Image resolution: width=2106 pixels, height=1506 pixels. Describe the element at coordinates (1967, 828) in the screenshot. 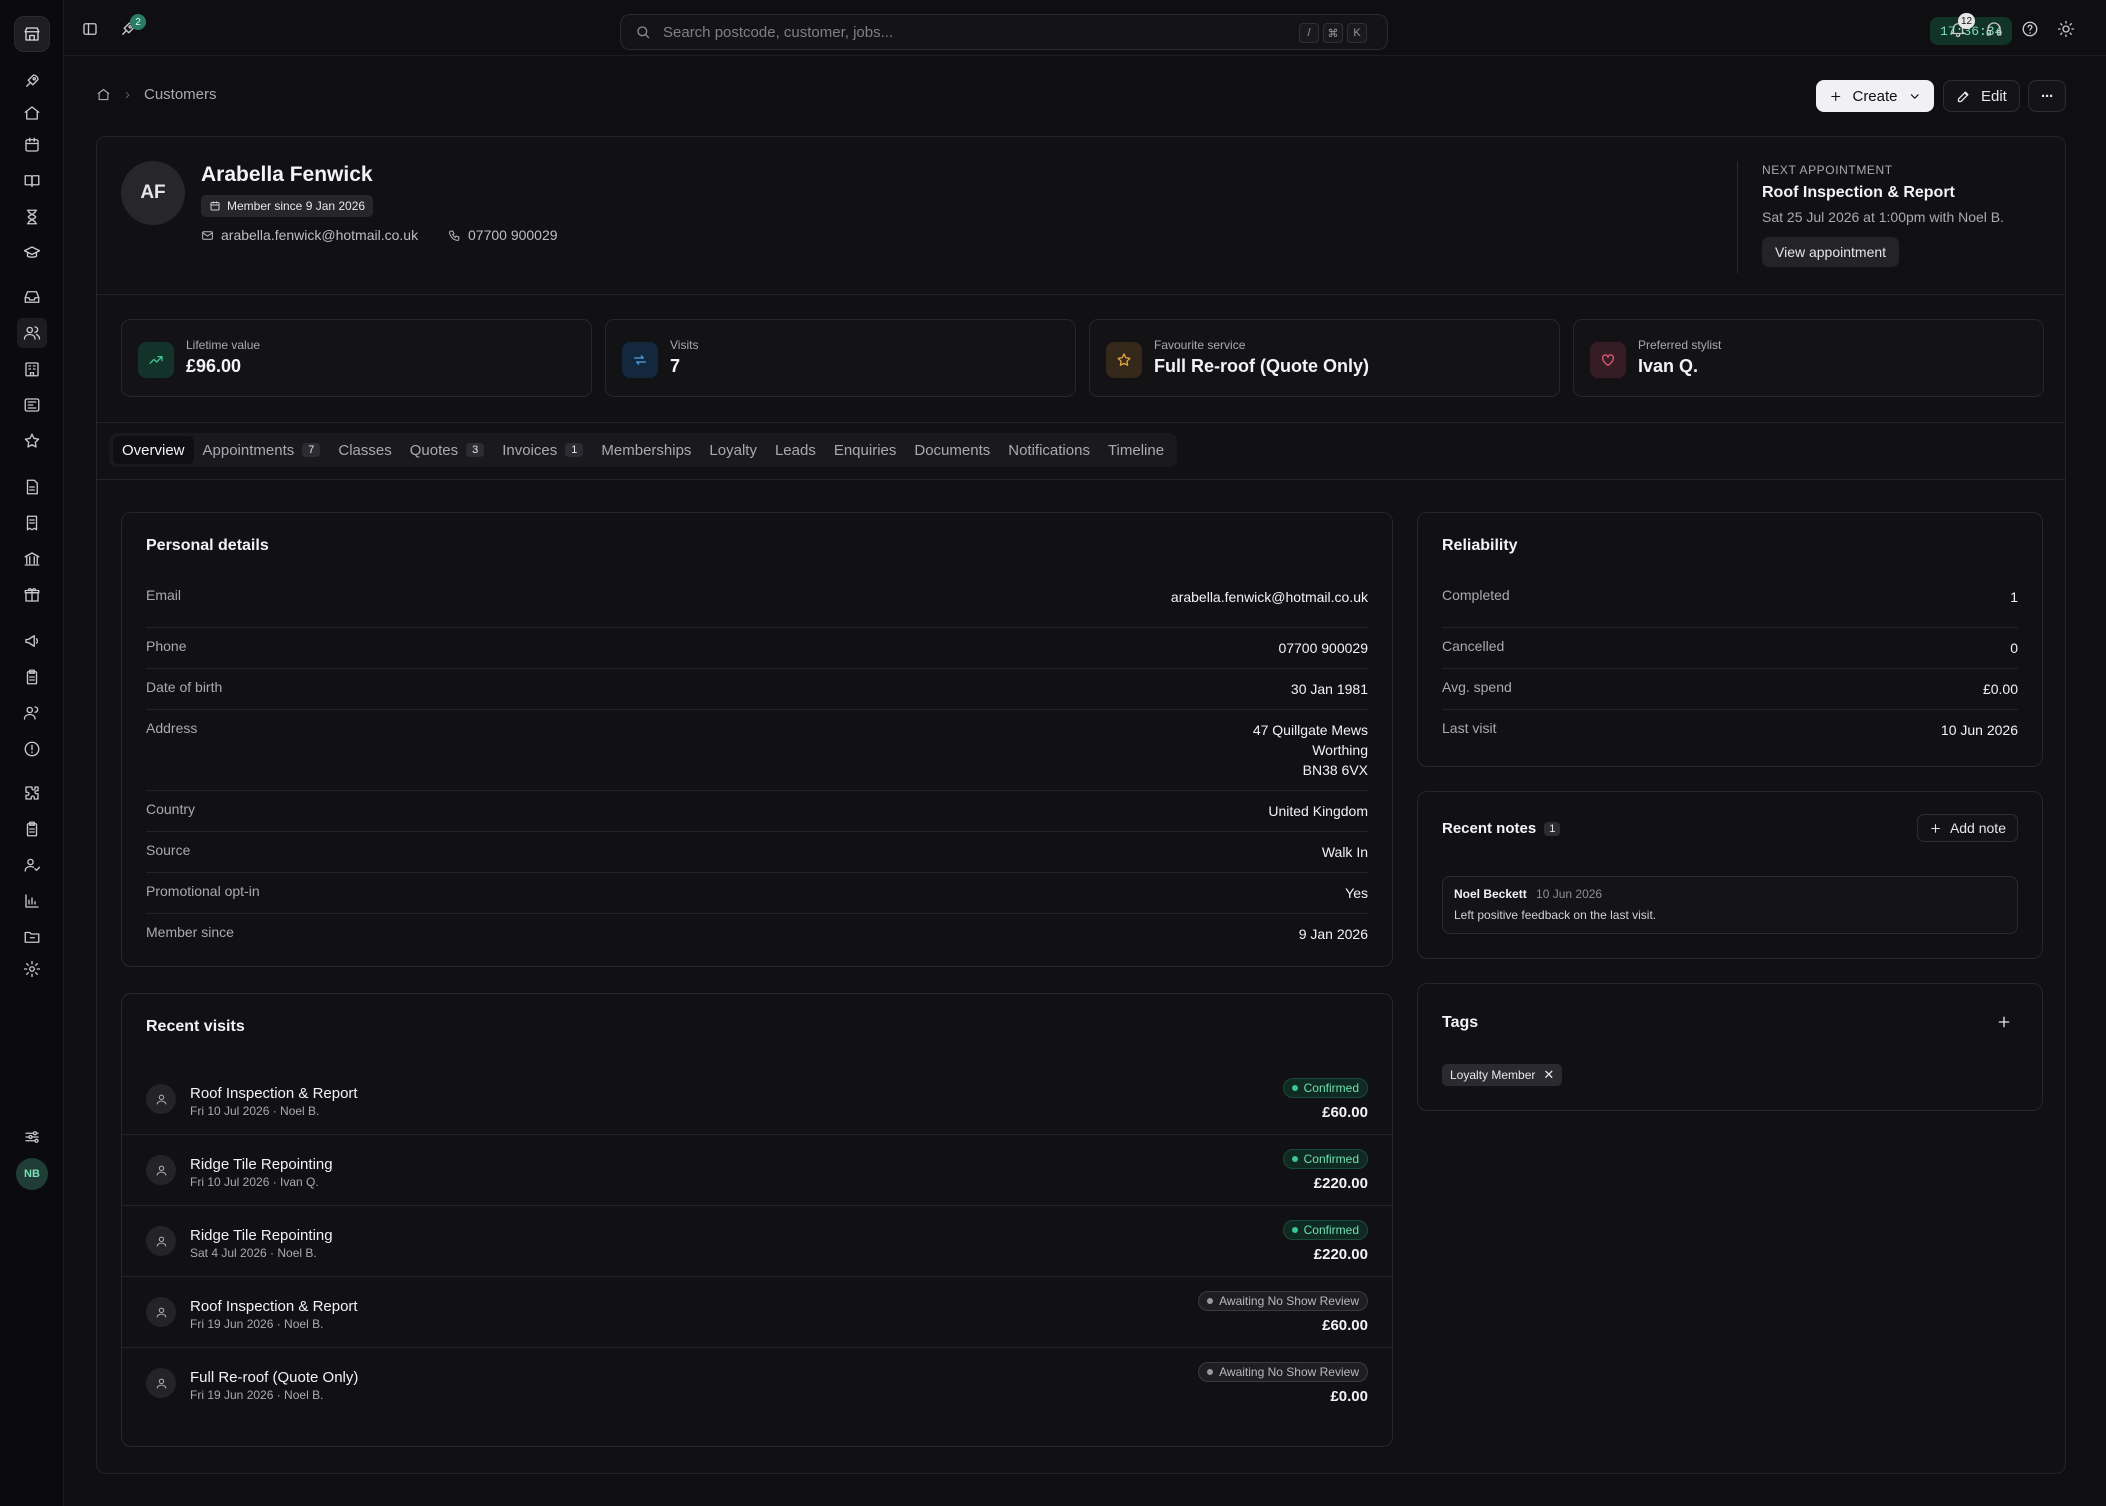

I see `add-note-button: Add note` at that location.